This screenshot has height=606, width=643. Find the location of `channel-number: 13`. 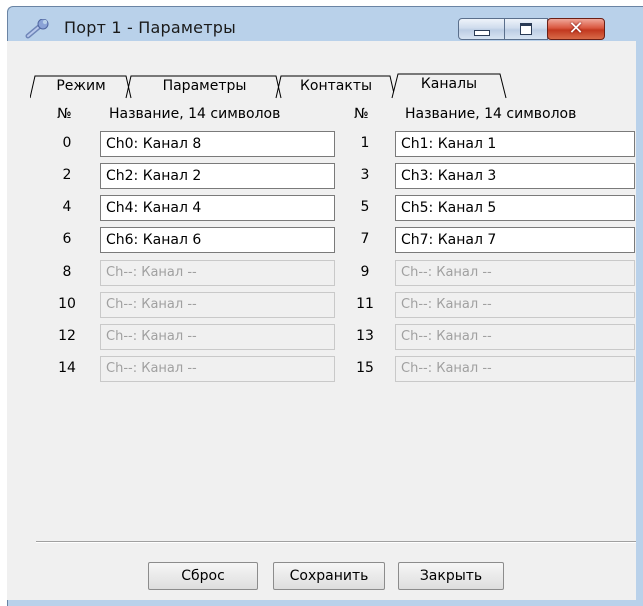

channel-number: 13 is located at coordinates (365, 336).